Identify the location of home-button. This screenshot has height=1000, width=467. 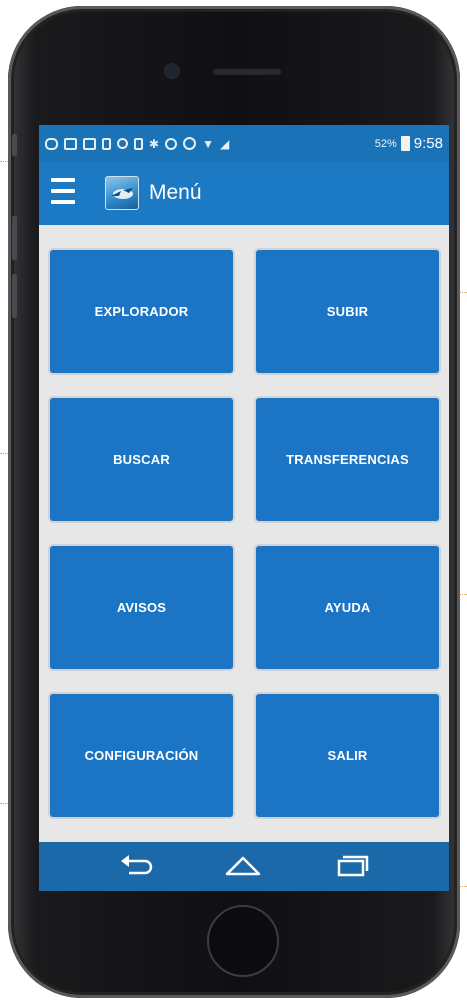
(243, 941).